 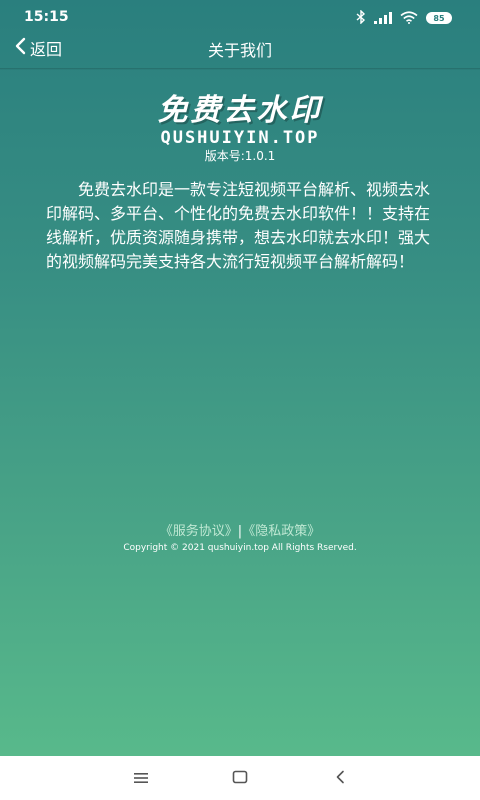 What do you see at coordinates (281, 531) in the screenshot?
I see `privacy-policy-link: 《隐私政策》` at bounding box center [281, 531].